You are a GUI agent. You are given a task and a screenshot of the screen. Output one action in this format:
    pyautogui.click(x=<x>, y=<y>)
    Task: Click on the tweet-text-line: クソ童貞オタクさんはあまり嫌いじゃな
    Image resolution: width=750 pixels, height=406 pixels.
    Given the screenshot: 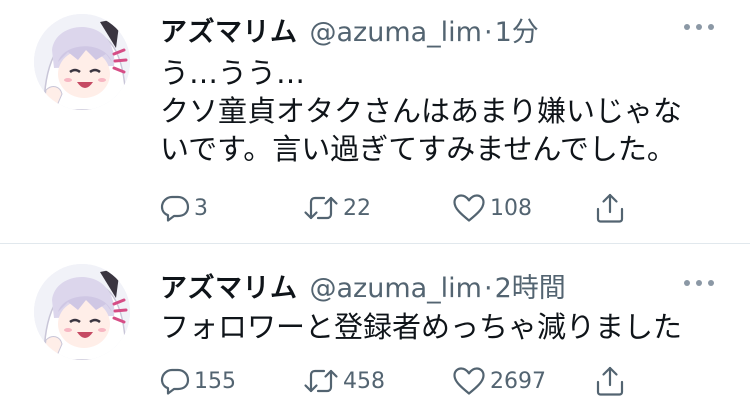 What is the action you would take?
    pyautogui.click(x=421, y=111)
    